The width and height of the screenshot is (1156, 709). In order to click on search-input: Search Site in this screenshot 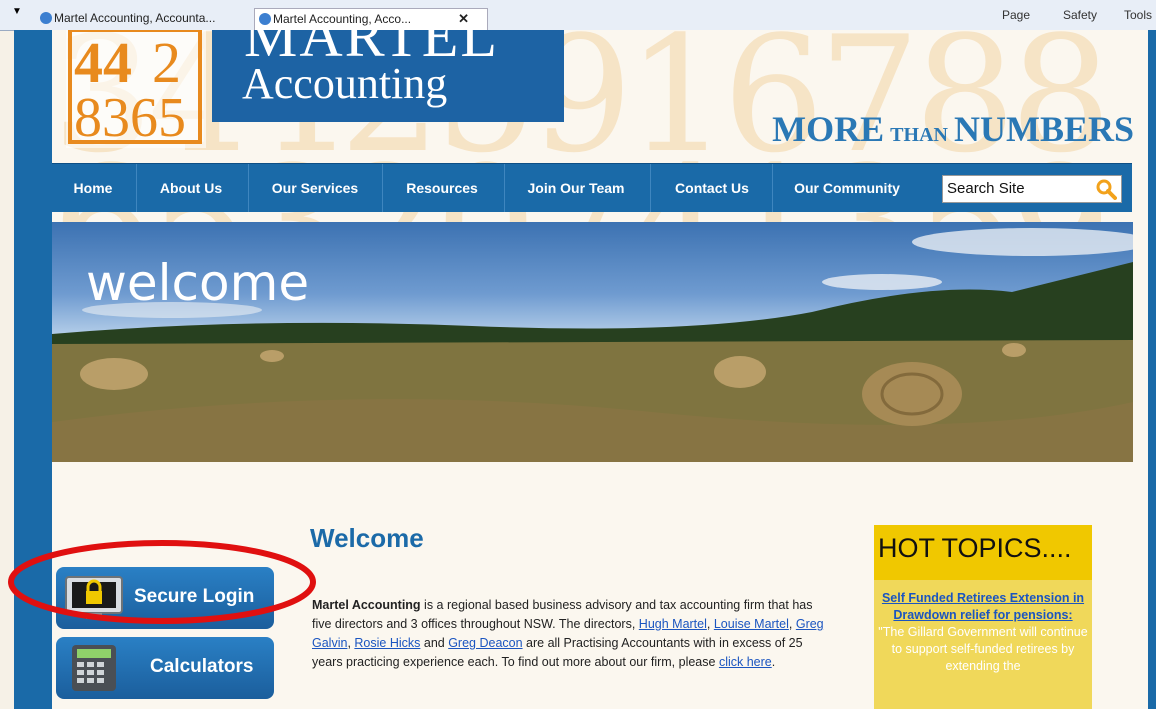, I will do `click(1032, 189)`.